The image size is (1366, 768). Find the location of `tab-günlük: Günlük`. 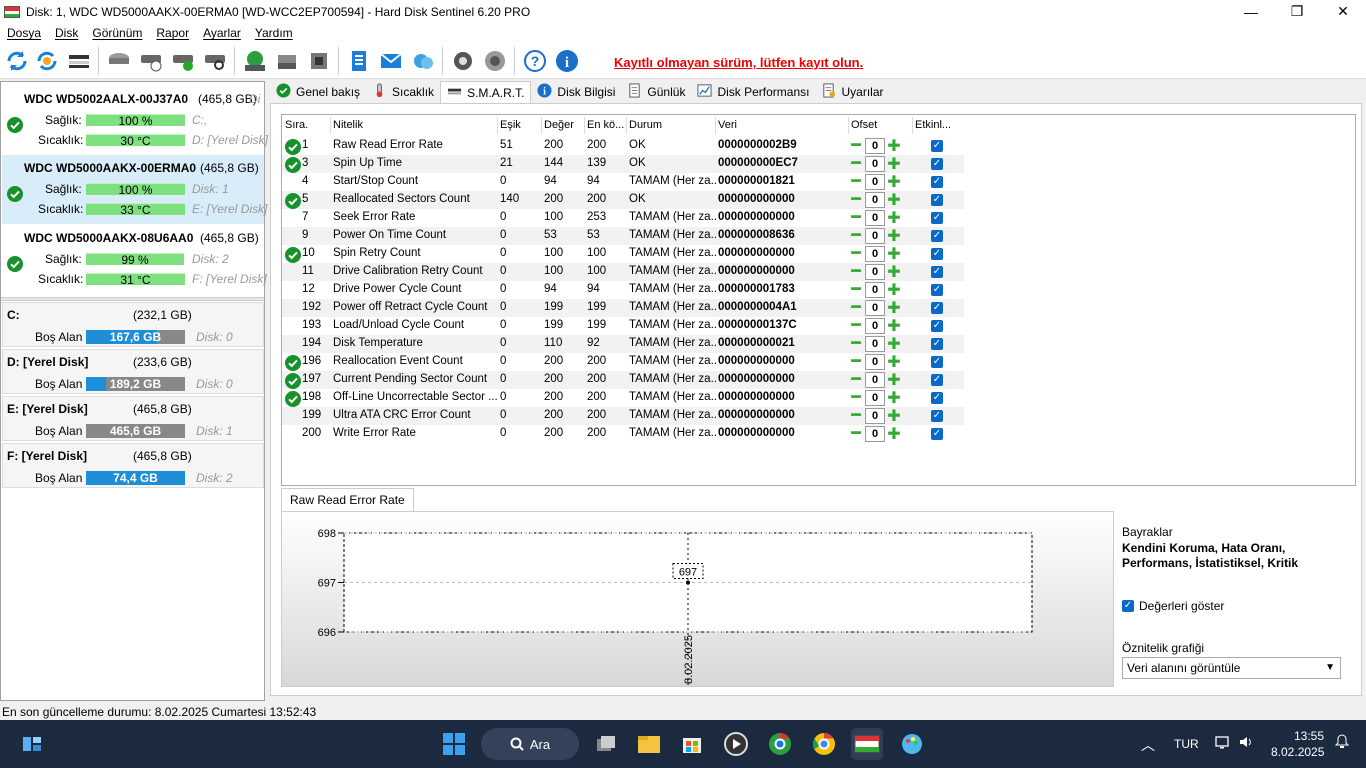

tab-günlük: Günlük is located at coordinates (656, 92).